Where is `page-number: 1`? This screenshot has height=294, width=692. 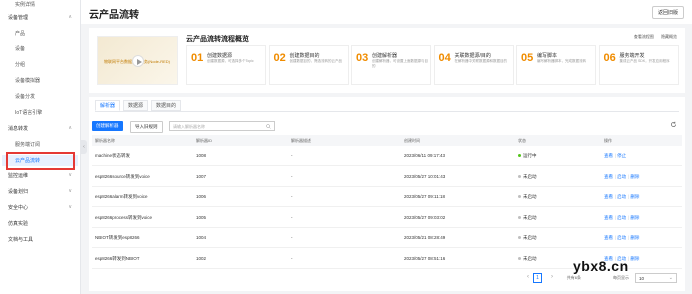 page-number: 1 is located at coordinates (537, 278).